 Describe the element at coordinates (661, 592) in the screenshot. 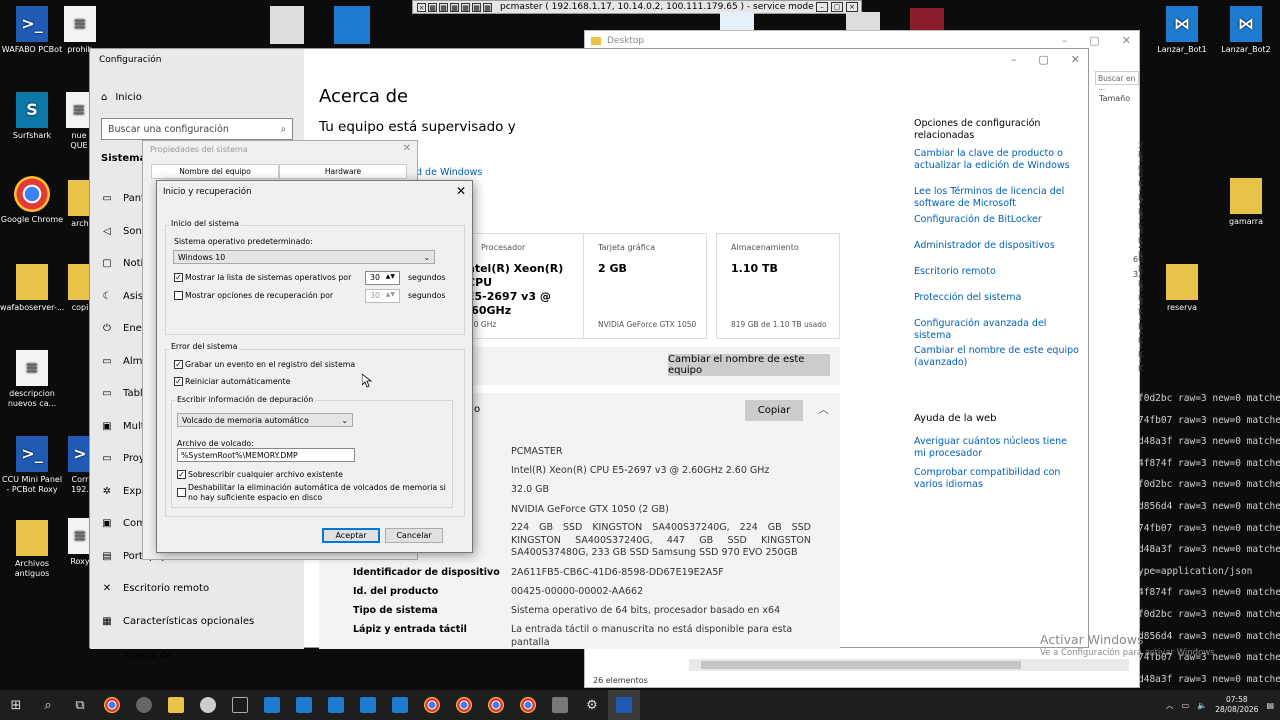

I see `spec-value: 00425-00000-00002-AA662` at that location.